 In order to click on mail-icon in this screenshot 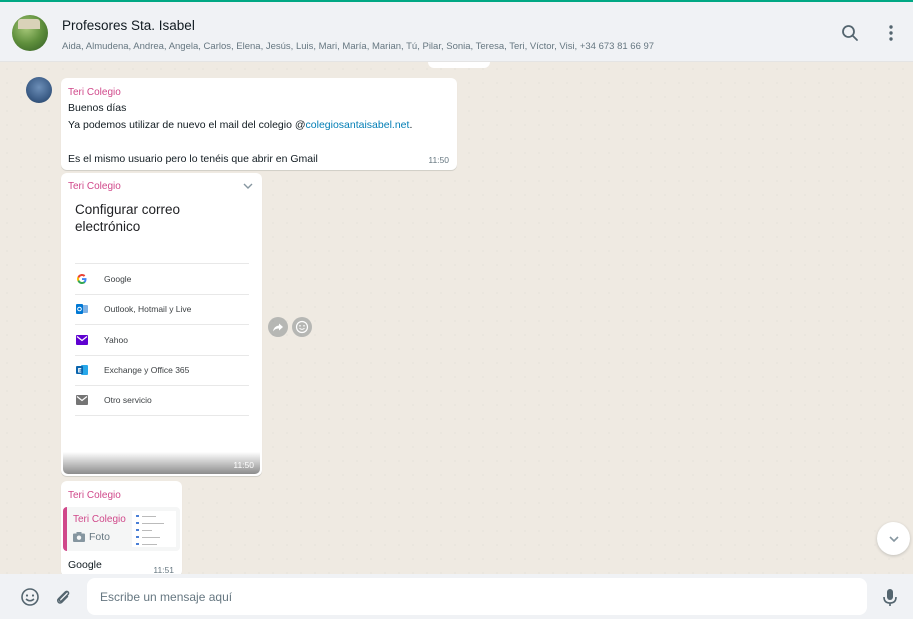, I will do `click(82, 400)`.